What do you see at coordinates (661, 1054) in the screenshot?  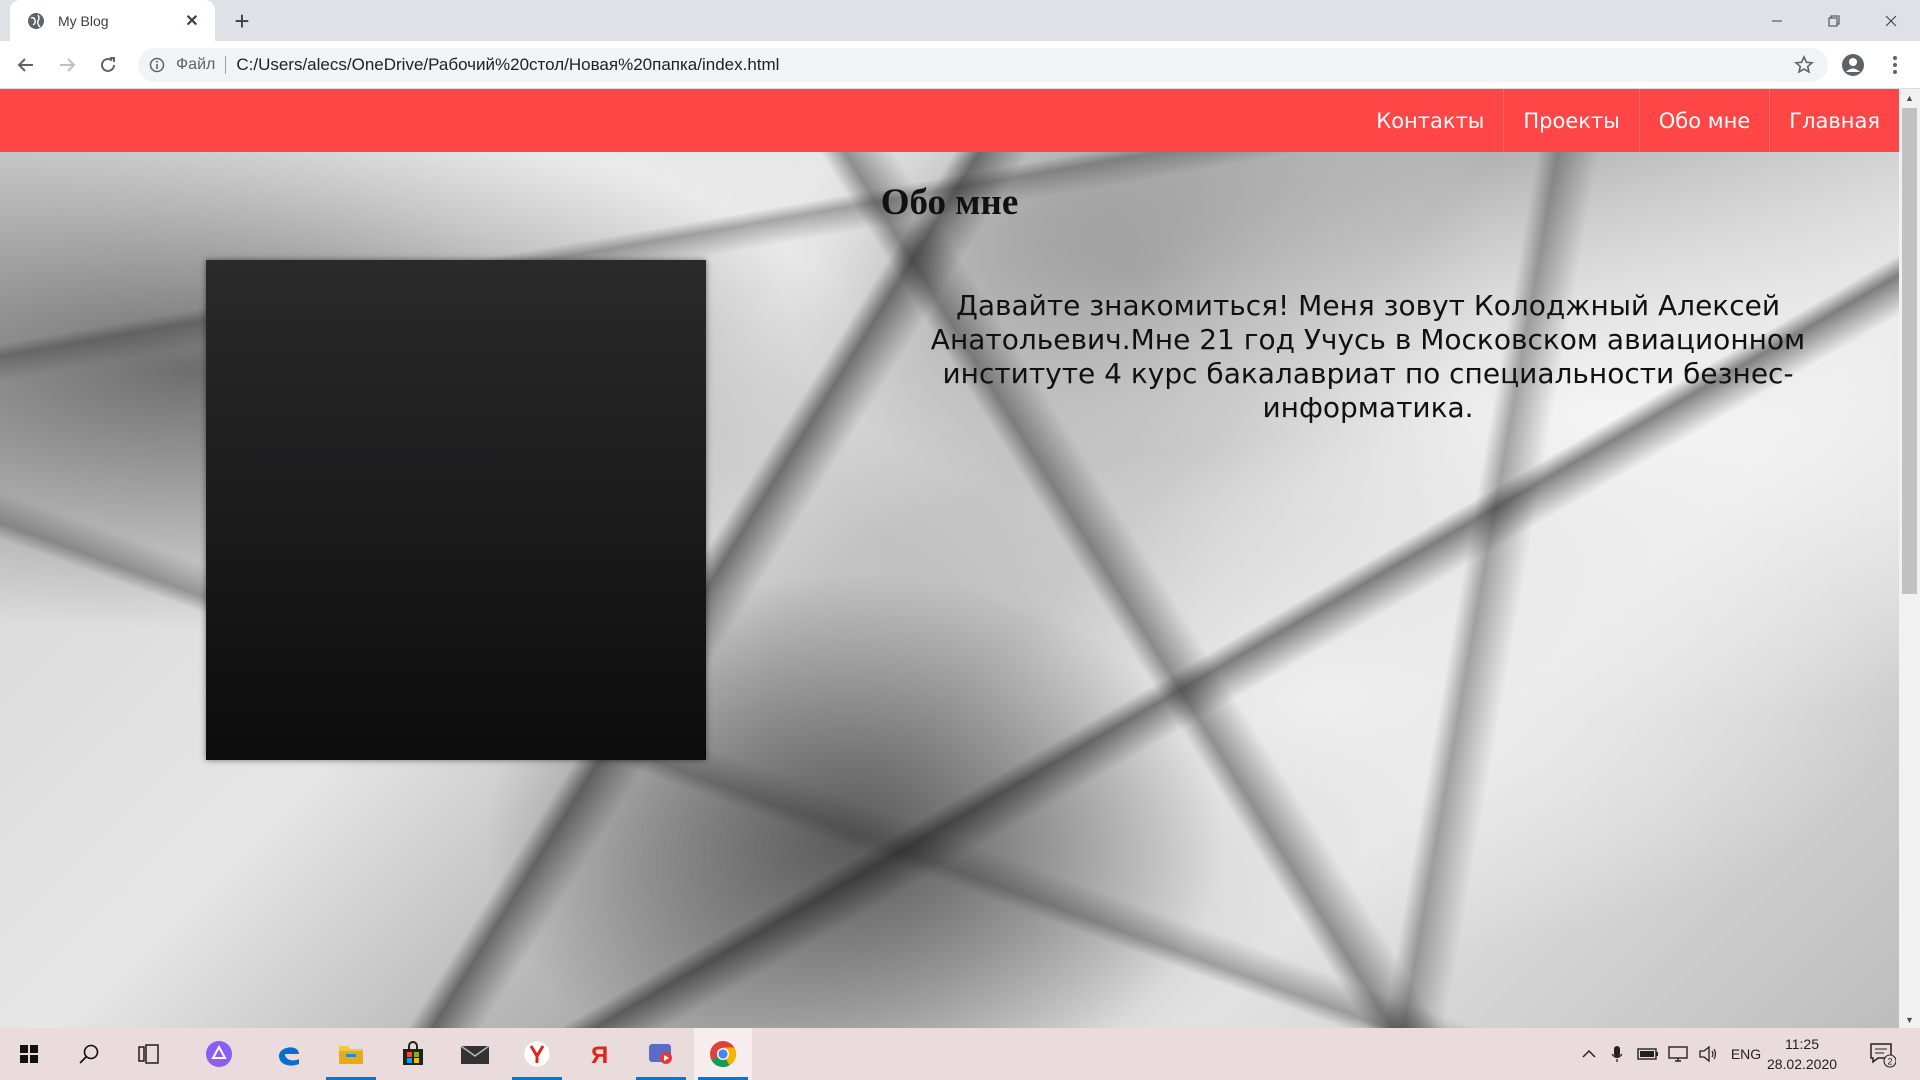 I see `media-app-icon` at bounding box center [661, 1054].